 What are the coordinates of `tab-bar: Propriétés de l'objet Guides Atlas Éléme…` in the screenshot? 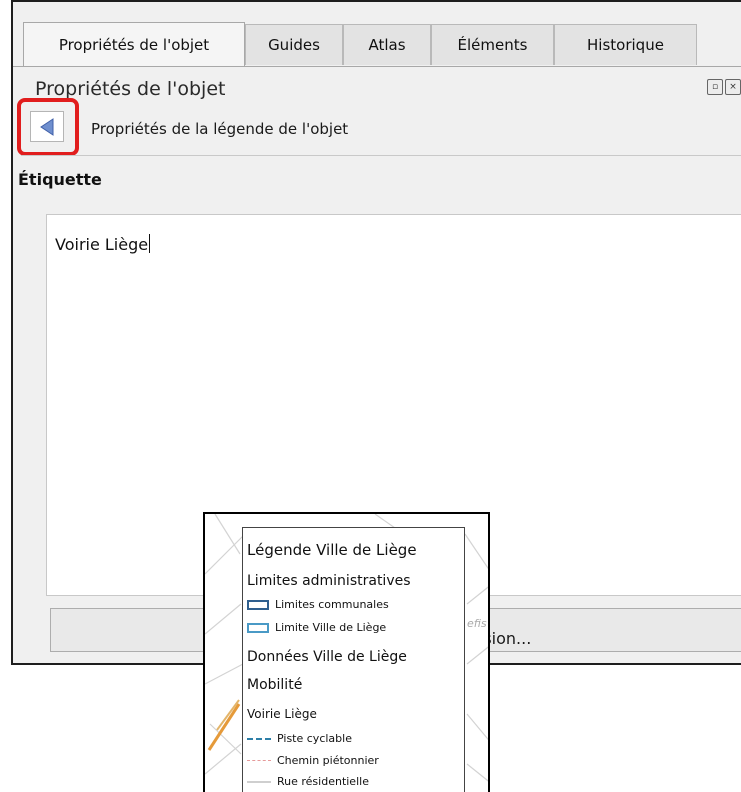 It's located at (382, 44).